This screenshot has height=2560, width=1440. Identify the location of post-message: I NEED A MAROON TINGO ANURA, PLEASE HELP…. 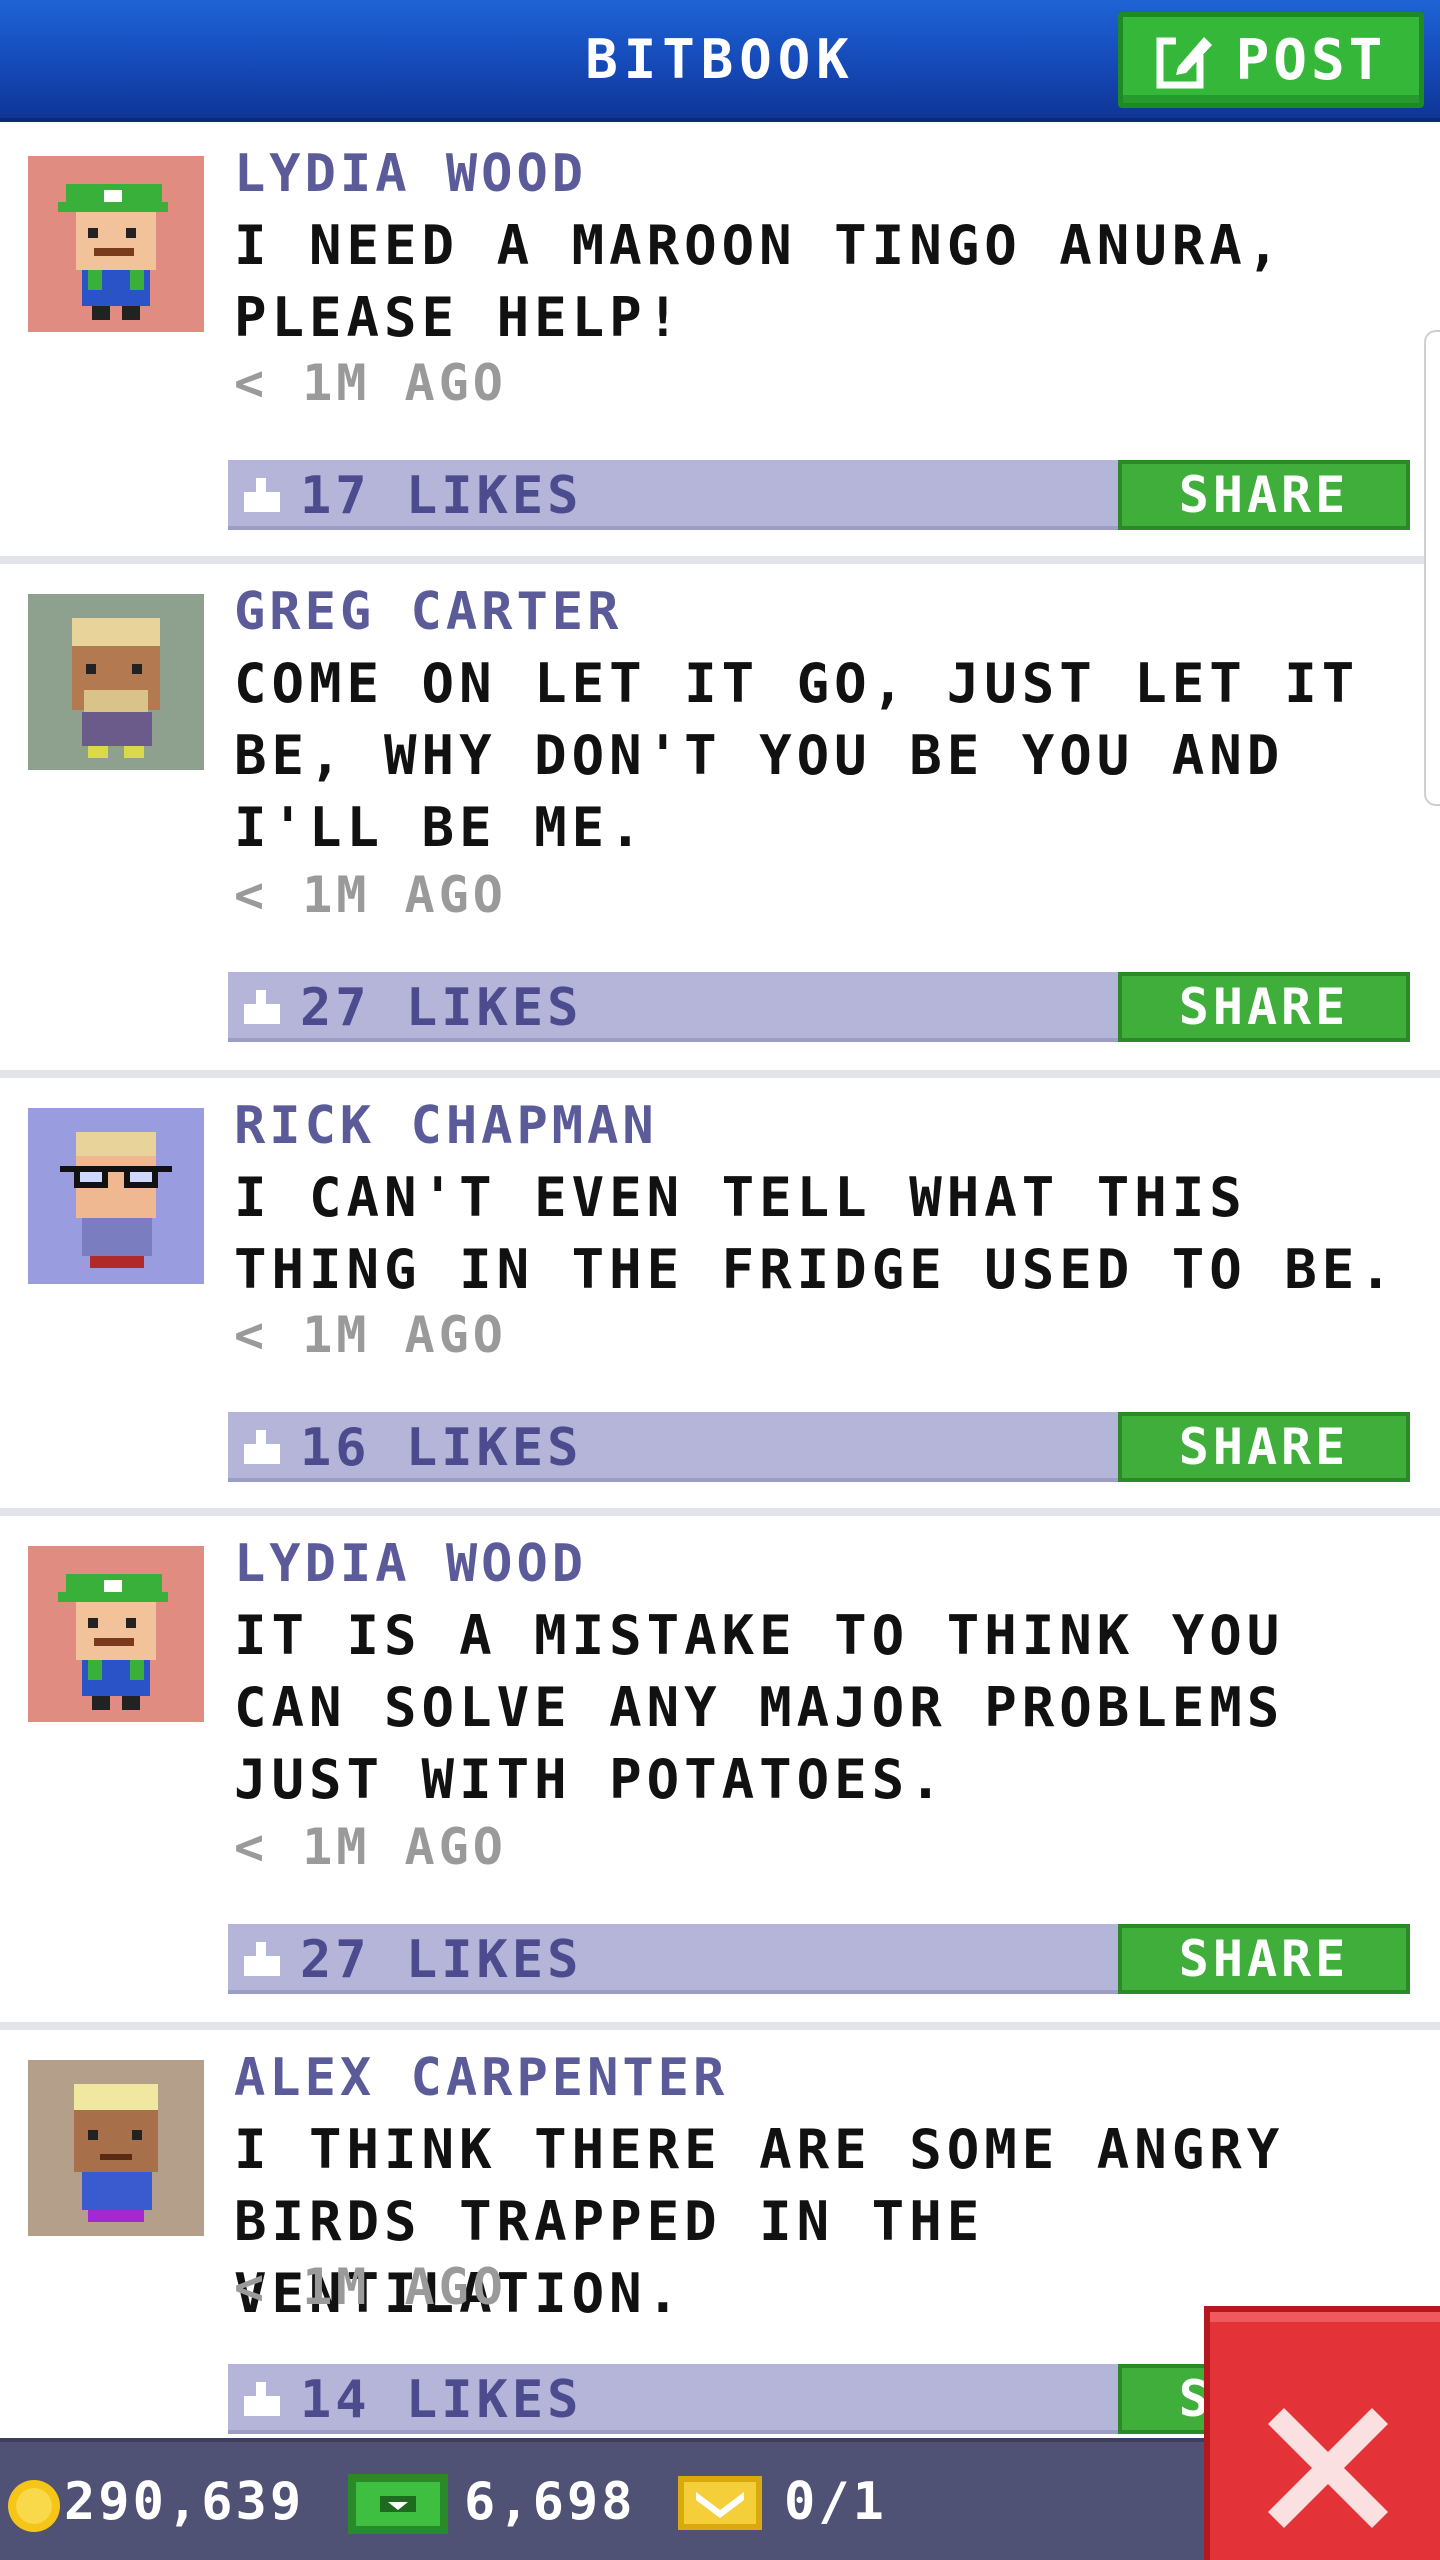
(759, 281).